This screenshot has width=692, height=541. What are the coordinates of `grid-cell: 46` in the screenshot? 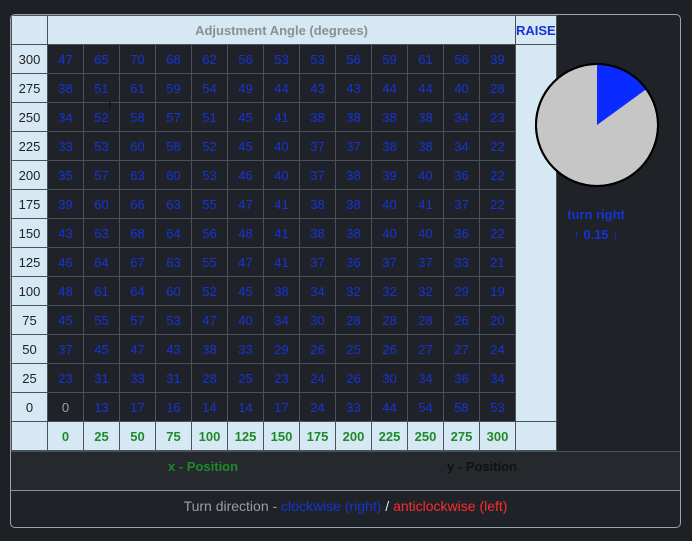 It's located at (245, 175).